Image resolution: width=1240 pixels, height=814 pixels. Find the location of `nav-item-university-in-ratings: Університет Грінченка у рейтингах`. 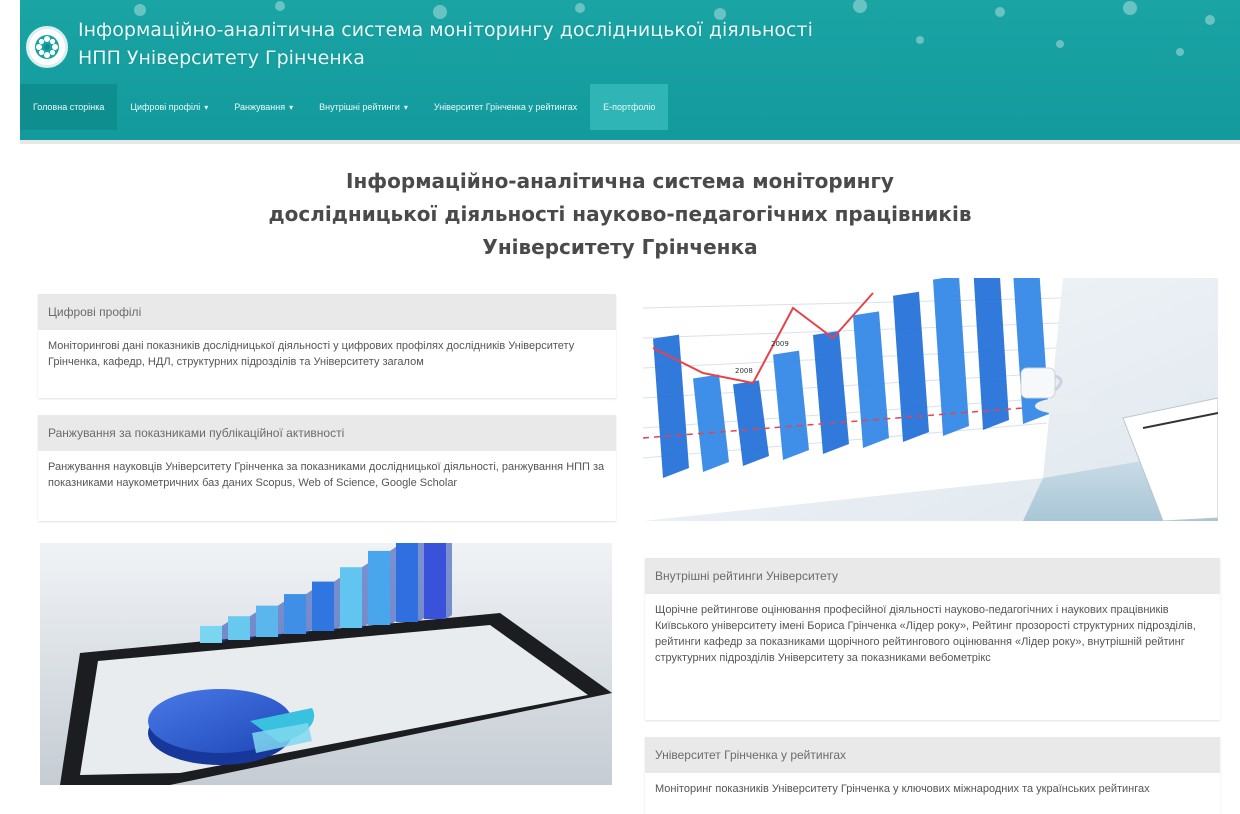

nav-item-university-in-ratings: Університет Грінченка у рейтингах is located at coordinates (505, 107).